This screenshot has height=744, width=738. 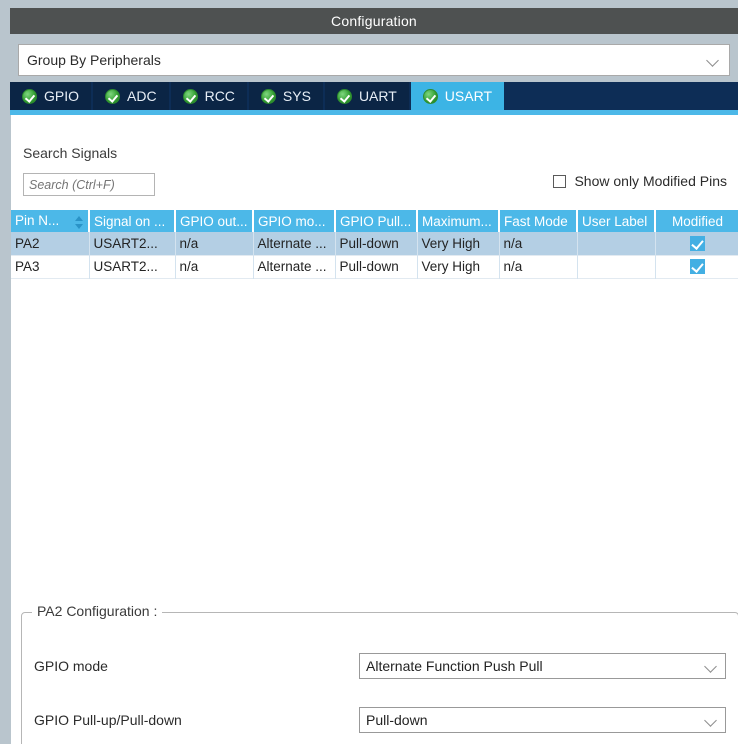 I want to click on tab-gpio: GPIO, so click(x=52, y=96).